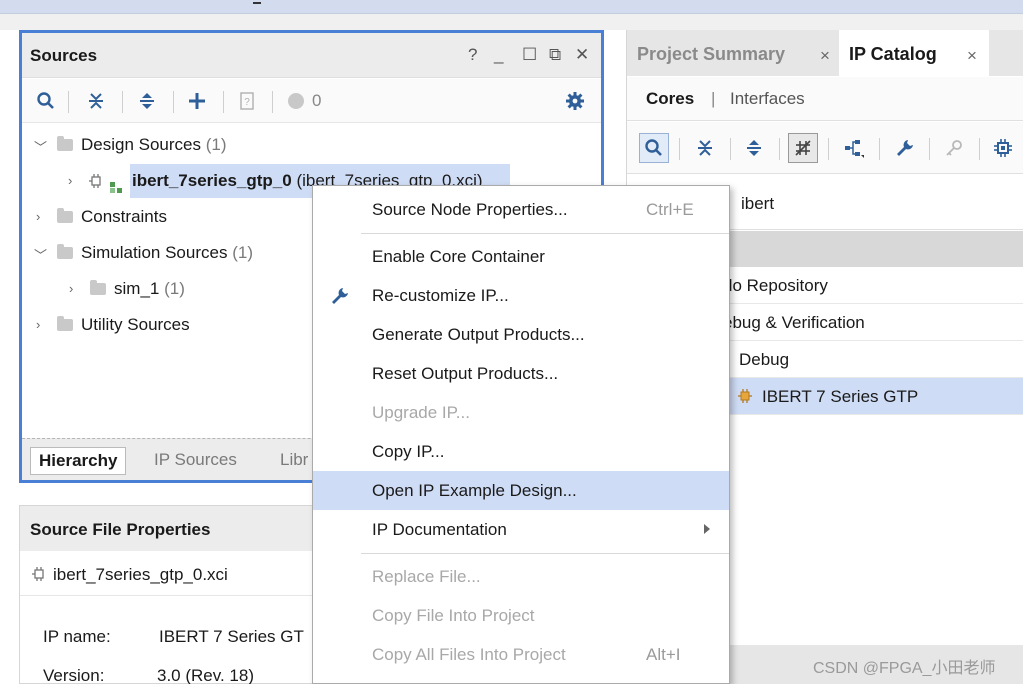 Image resolution: width=1023 pixels, height=684 pixels. I want to click on sfp-version-value: 3.0 (Rev. 18), so click(206, 675).